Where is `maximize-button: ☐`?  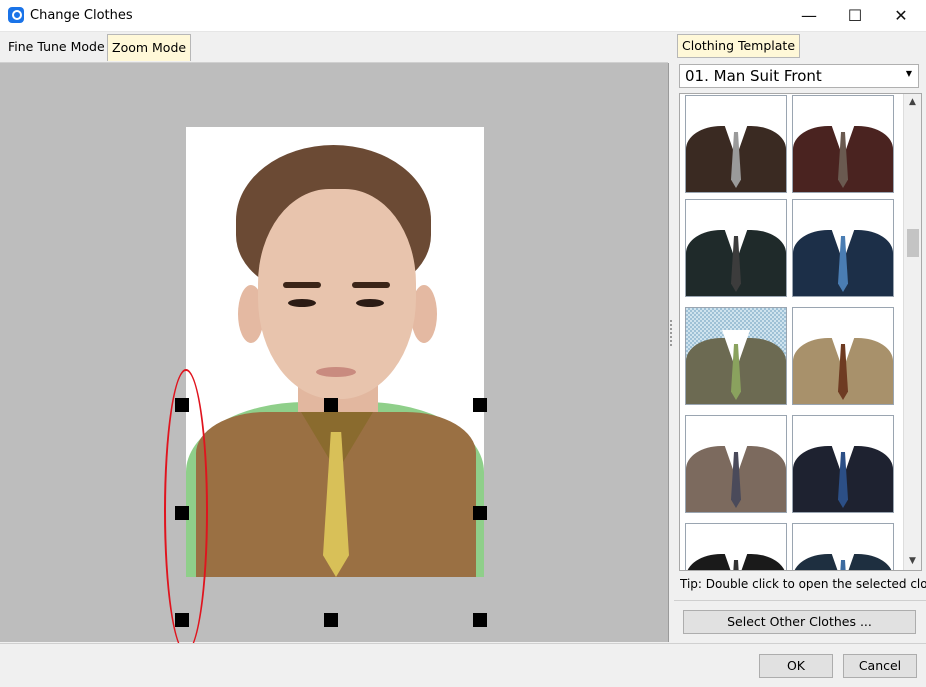 maximize-button: ☐ is located at coordinates (855, 15).